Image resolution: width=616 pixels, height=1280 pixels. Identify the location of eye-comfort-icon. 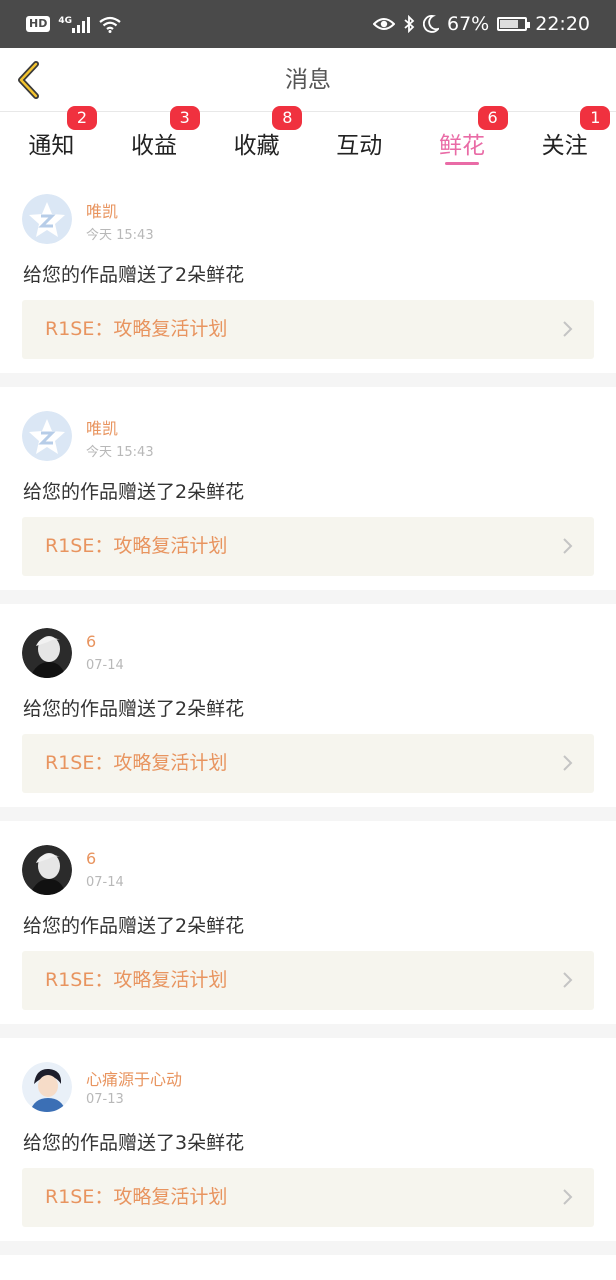
(384, 24).